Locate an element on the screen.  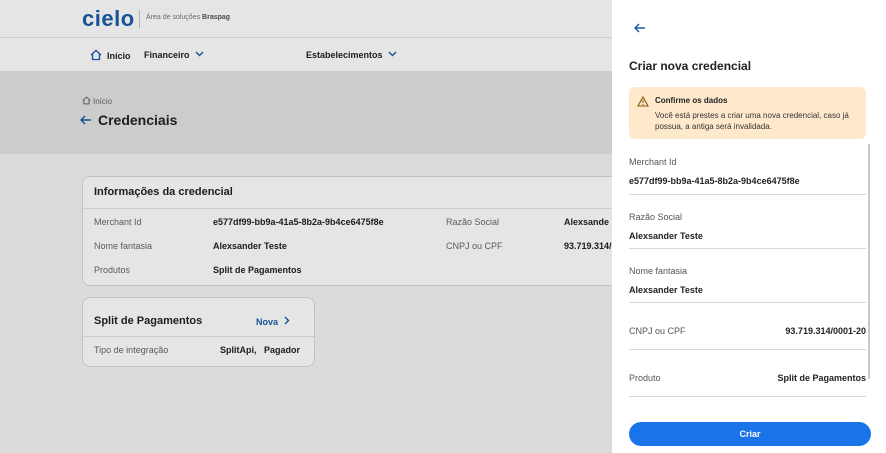
produto-value: Split de Pagamentos is located at coordinates (821, 378).